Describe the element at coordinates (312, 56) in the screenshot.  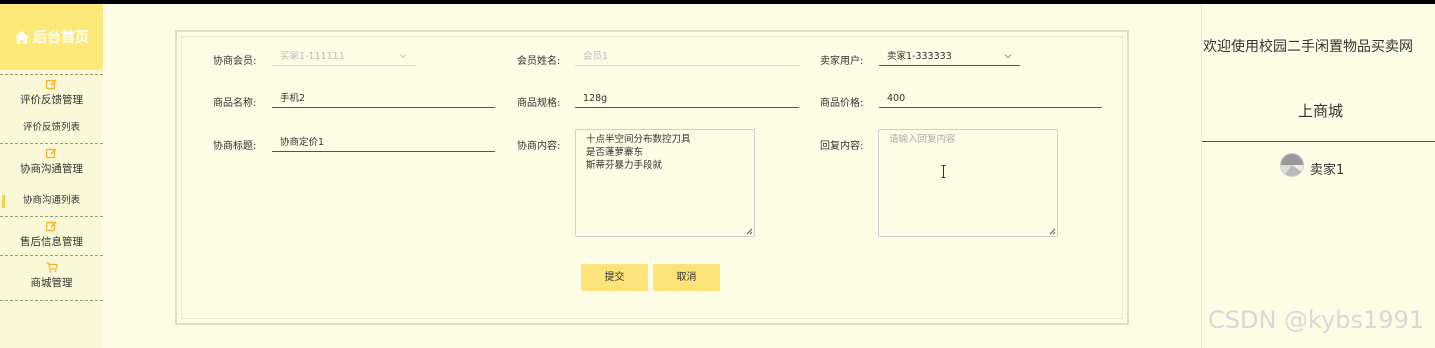
I see `member-select-value: 买家1-111111` at that location.